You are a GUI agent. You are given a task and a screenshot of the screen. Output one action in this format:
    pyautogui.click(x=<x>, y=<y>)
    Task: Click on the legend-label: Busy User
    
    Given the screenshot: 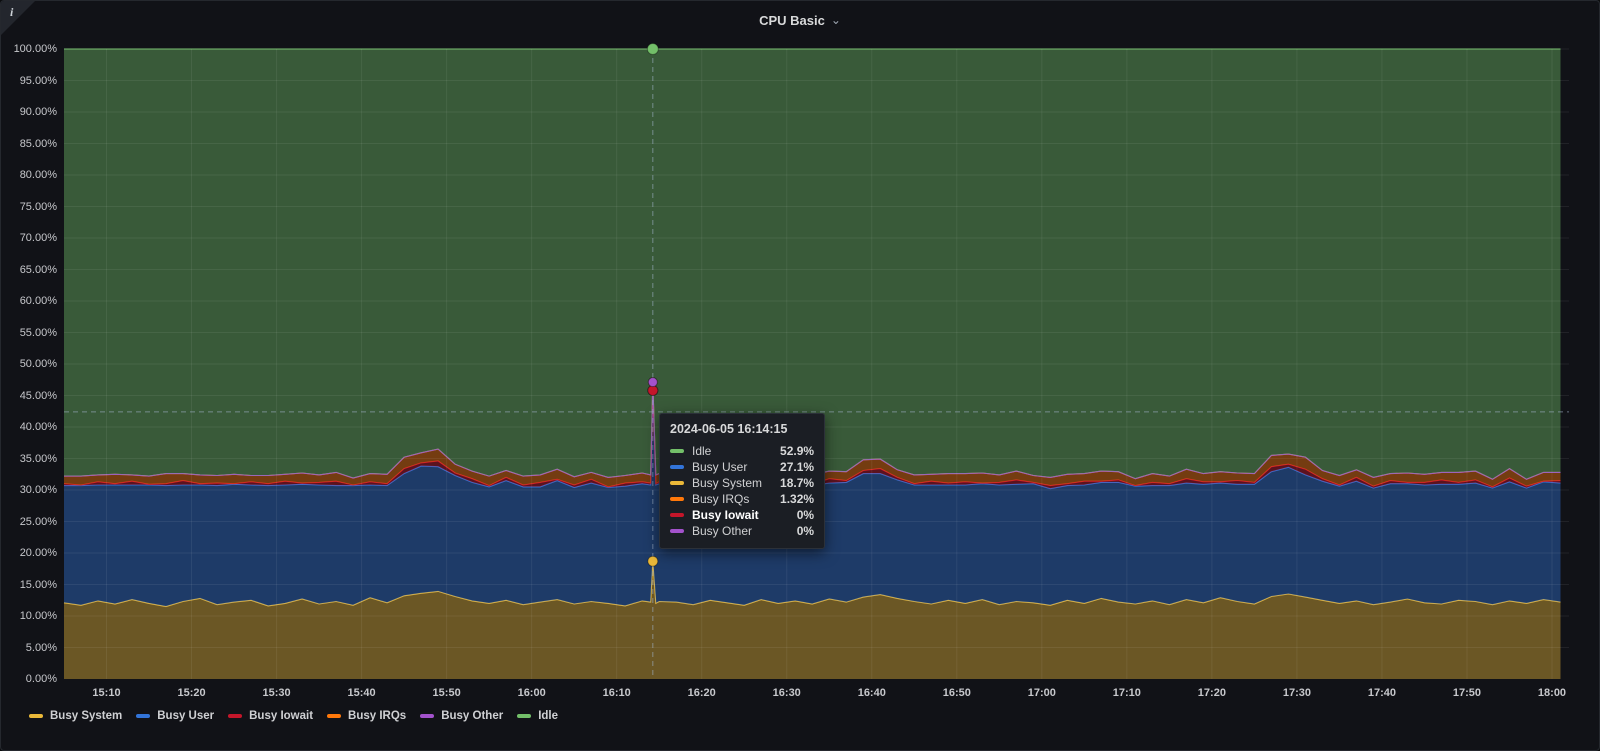 What is the action you would take?
    pyautogui.click(x=186, y=716)
    